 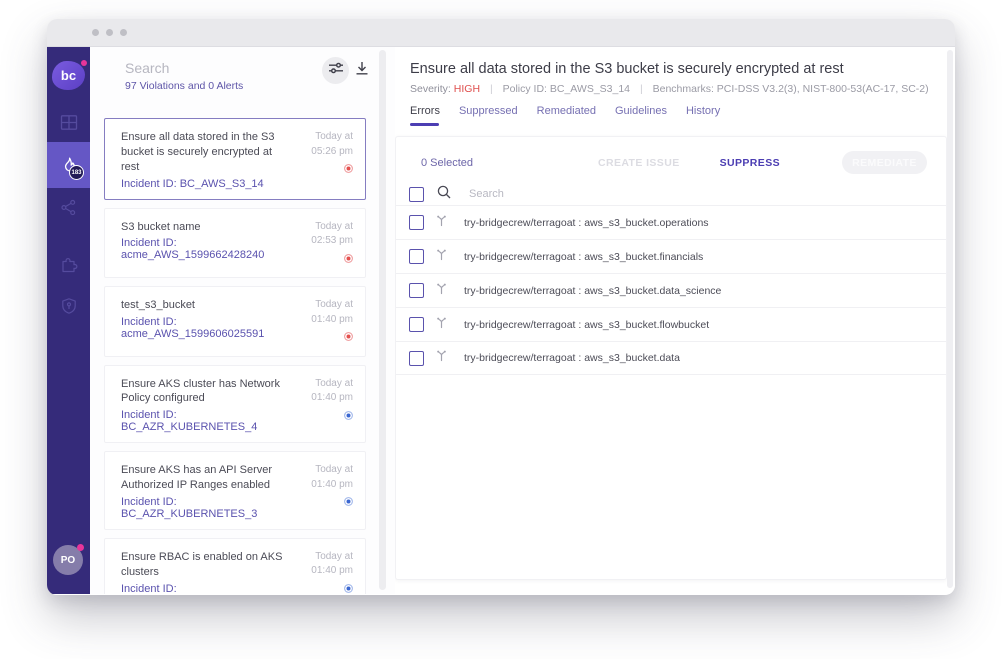 What do you see at coordinates (501, 33) in the screenshot?
I see `window-titlebar` at bounding box center [501, 33].